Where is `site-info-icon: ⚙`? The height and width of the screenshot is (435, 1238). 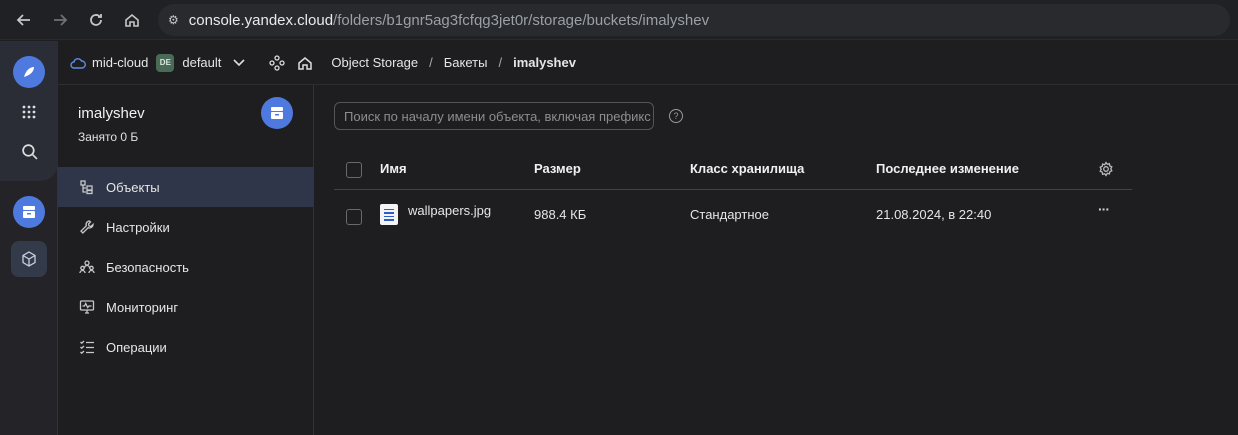 site-info-icon: ⚙ is located at coordinates (173, 20).